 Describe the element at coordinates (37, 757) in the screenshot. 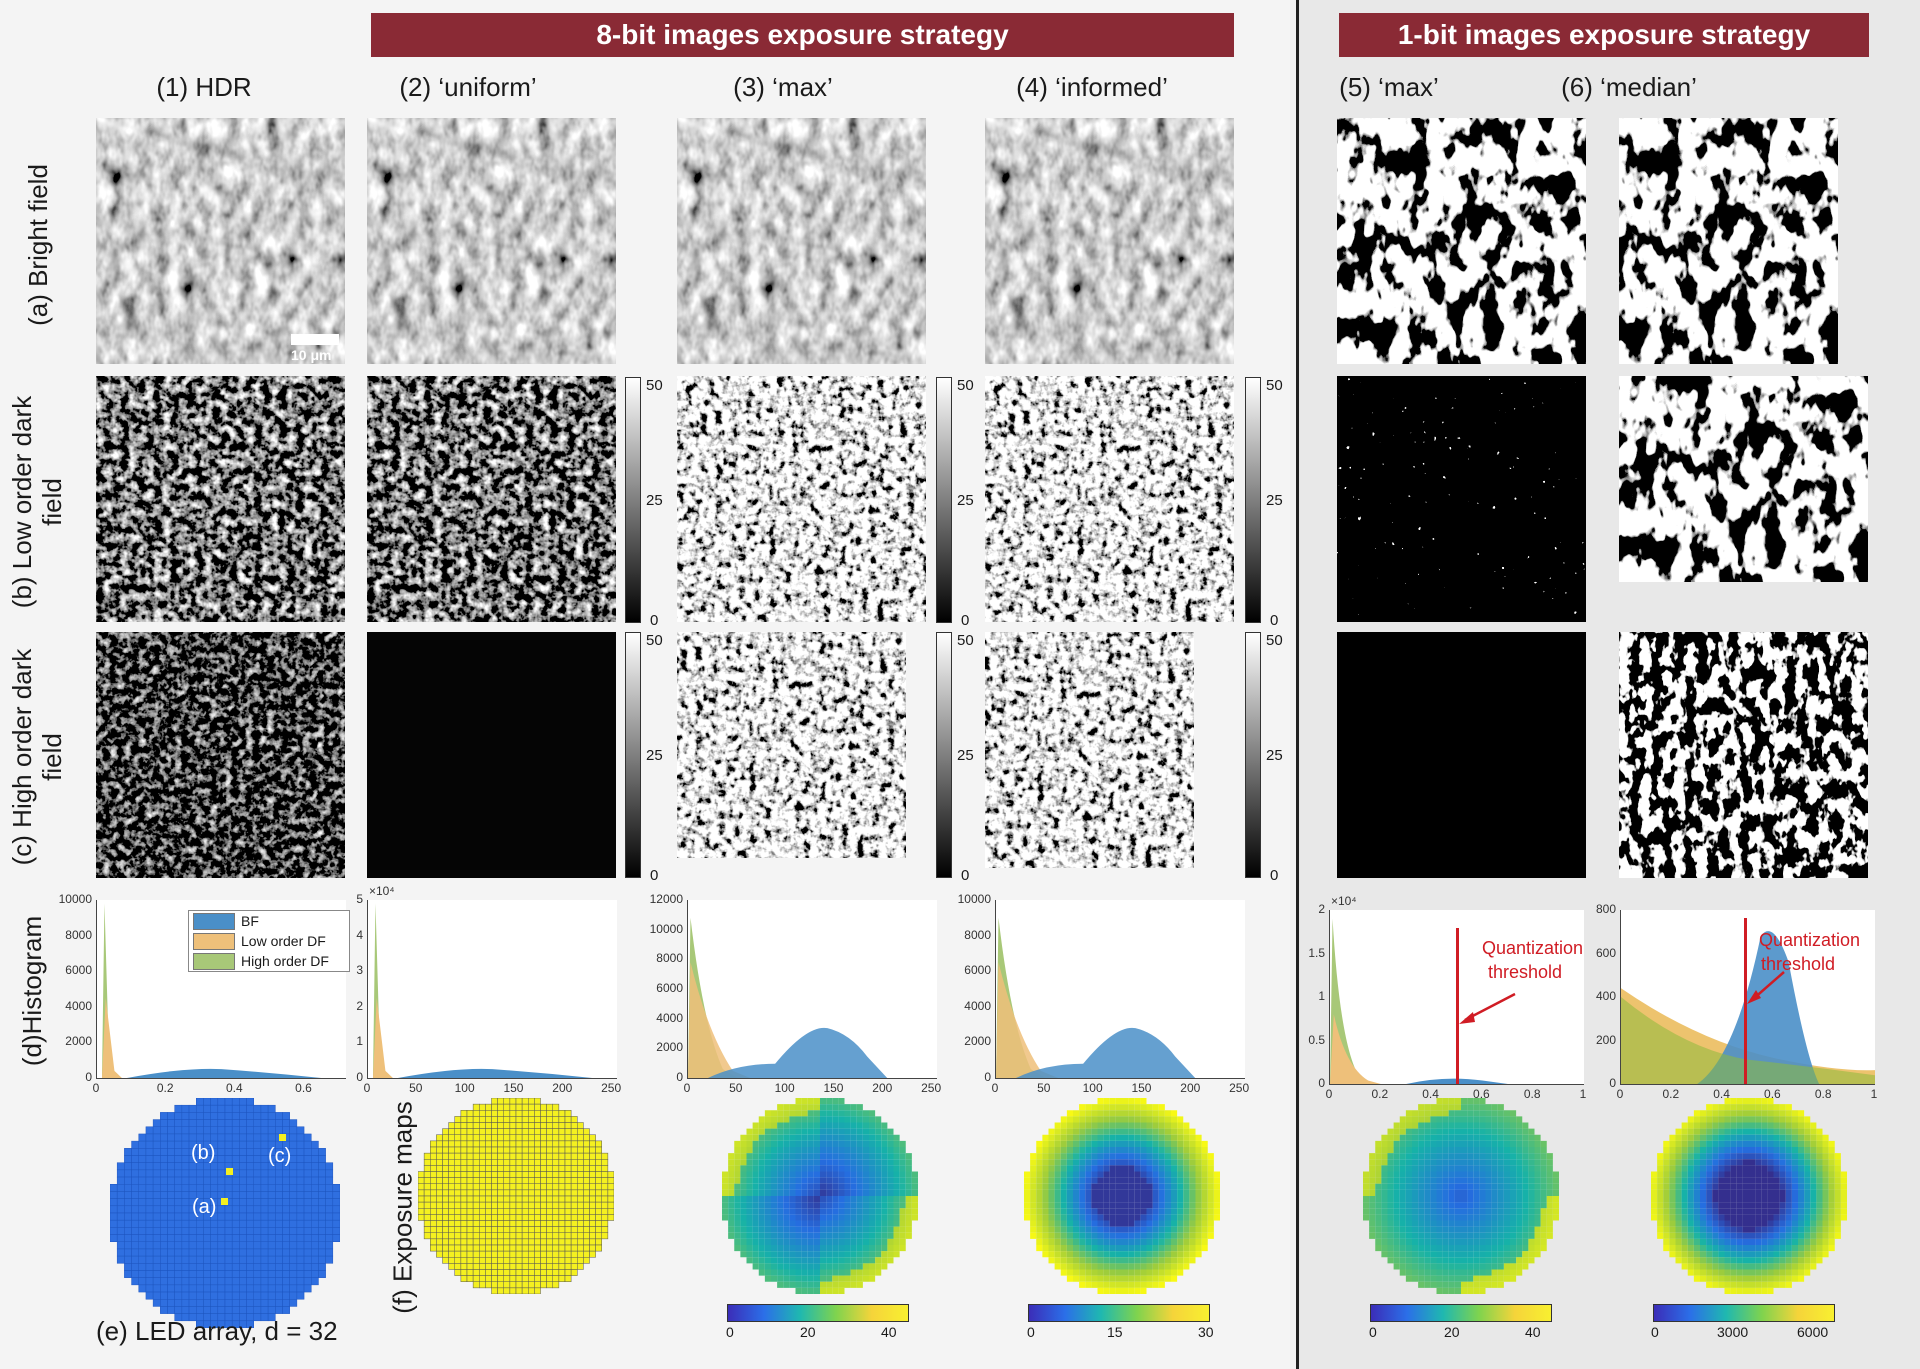

I see `row-label-high-order: (c) High order dark field` at that location.